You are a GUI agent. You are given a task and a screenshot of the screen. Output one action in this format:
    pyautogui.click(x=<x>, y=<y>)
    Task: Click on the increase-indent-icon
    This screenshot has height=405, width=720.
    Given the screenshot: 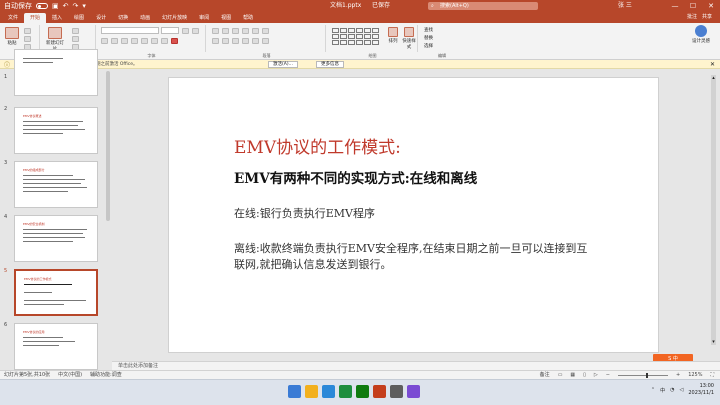 What is the action you would take?
    pyautogui.click(x=245, y=31)
    